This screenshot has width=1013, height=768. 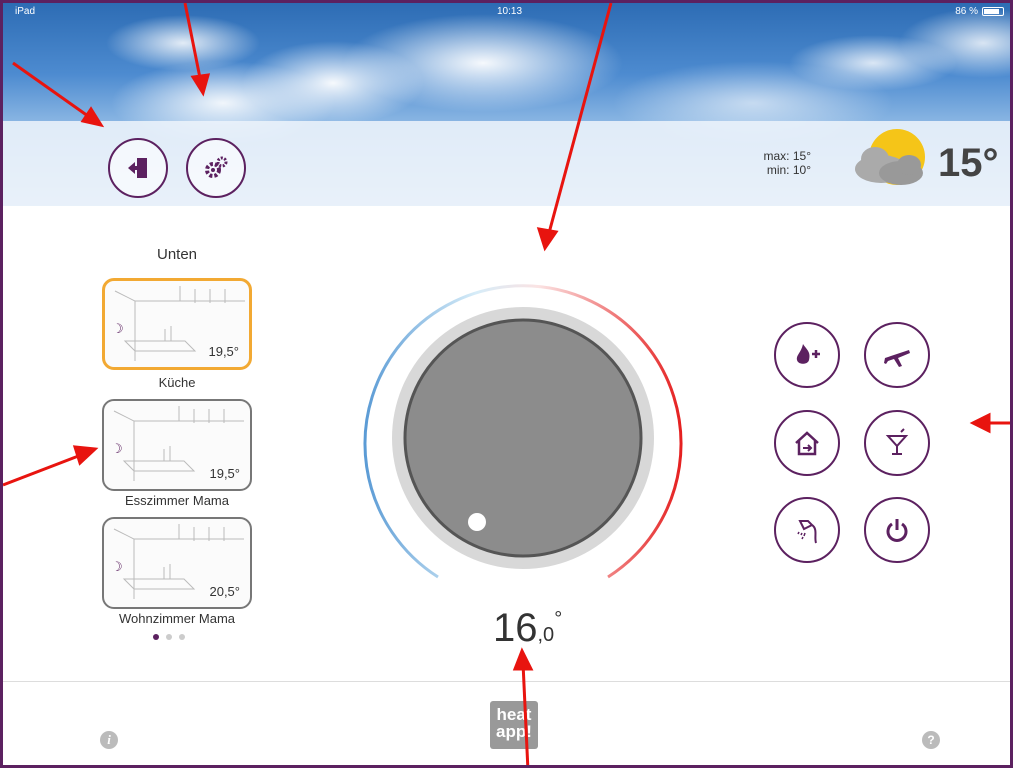 I want to click on room-name: Wohnzimmer Mama, so click(x=177, y=618).